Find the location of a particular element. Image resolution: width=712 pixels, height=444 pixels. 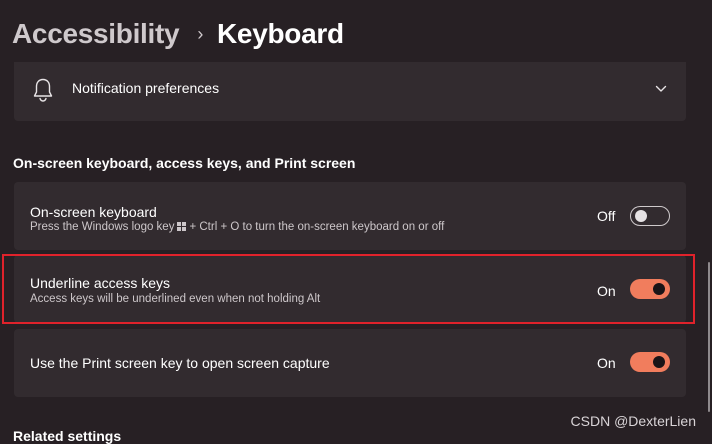

scrollbar is located at coordinates (709, 337).